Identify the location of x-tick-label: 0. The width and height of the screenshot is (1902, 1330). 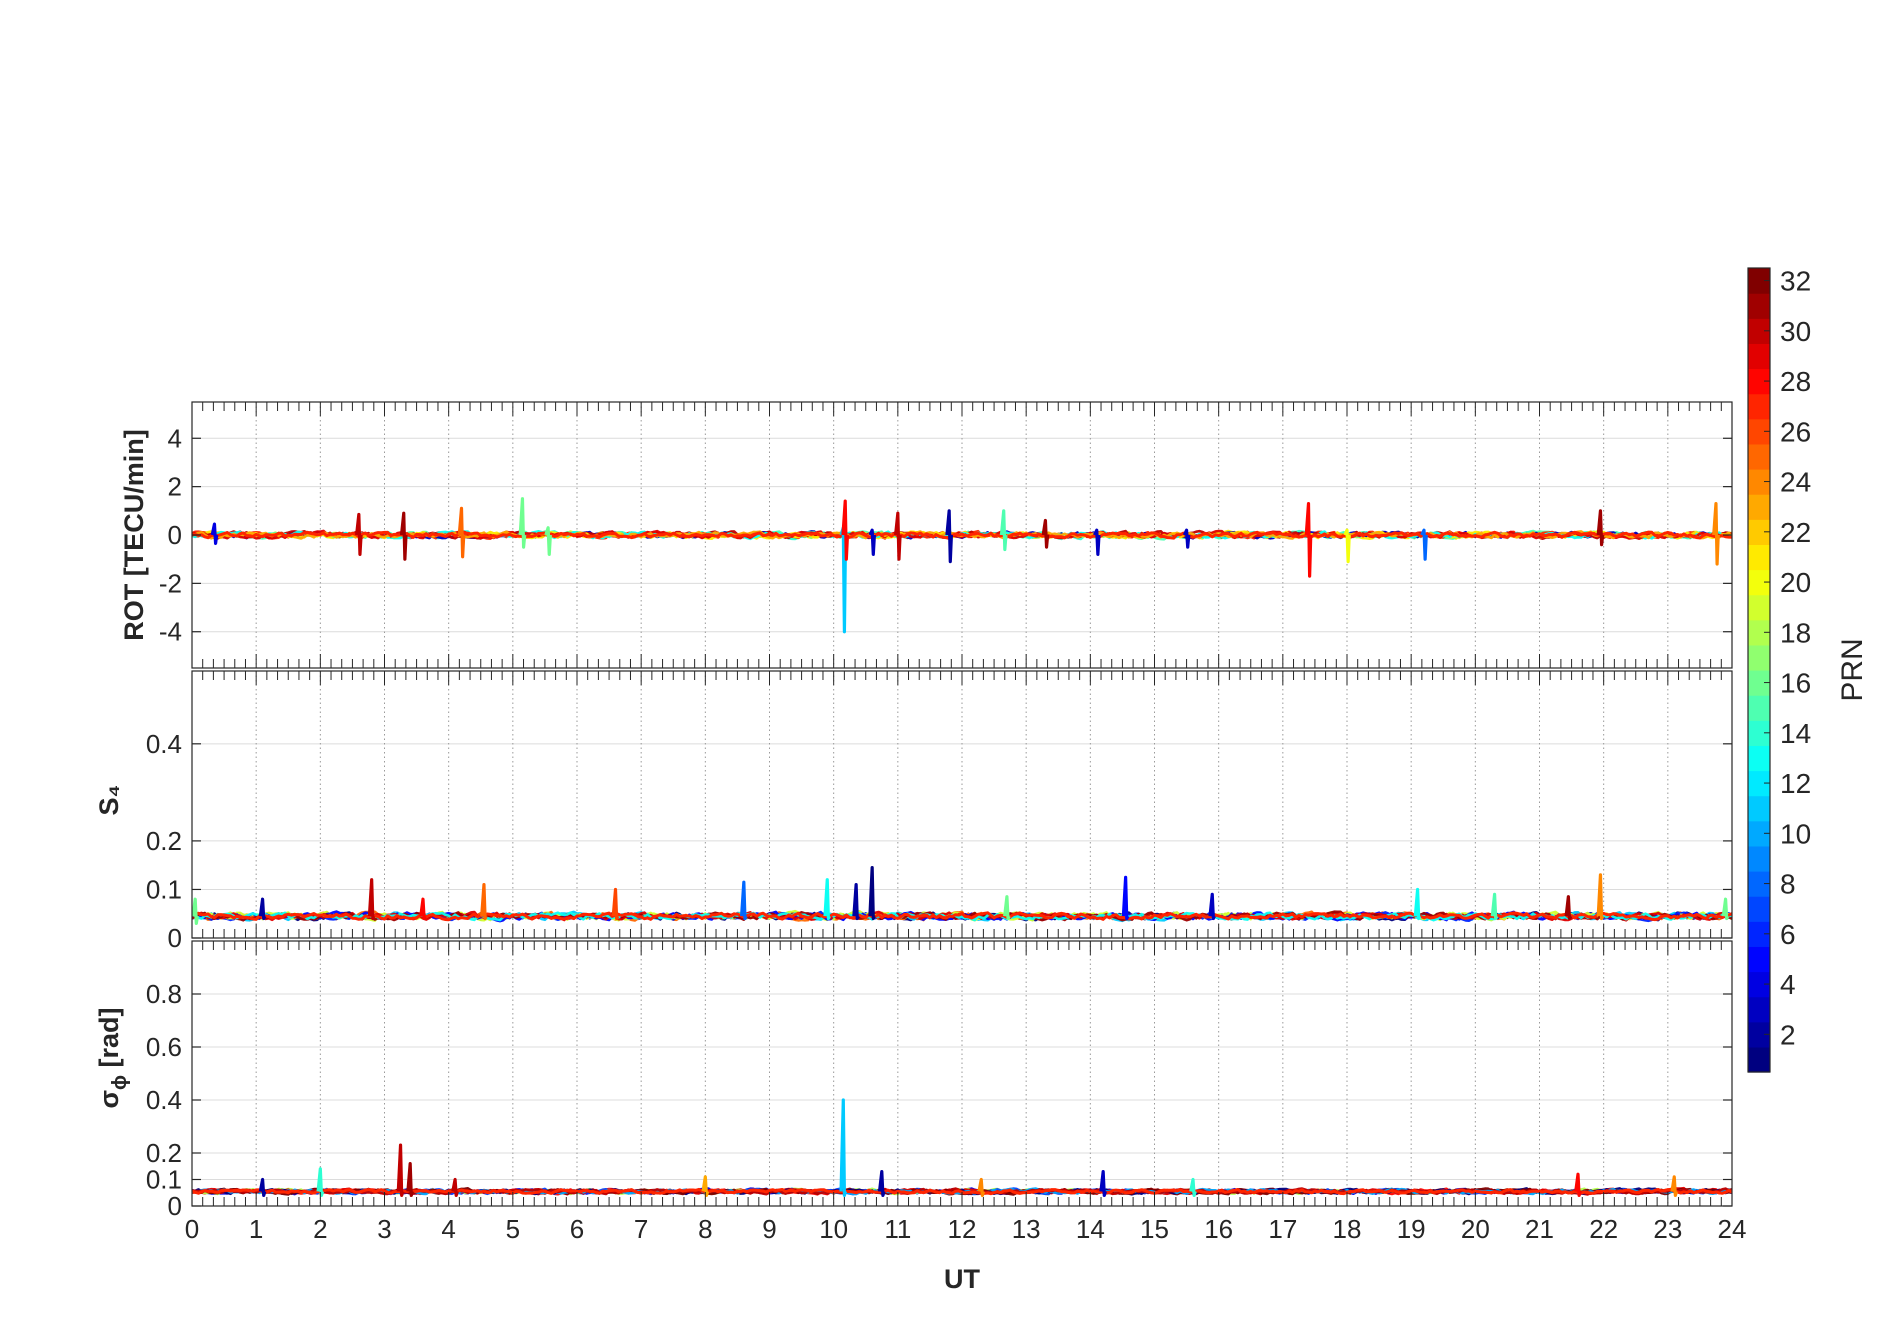
(192, 1229).